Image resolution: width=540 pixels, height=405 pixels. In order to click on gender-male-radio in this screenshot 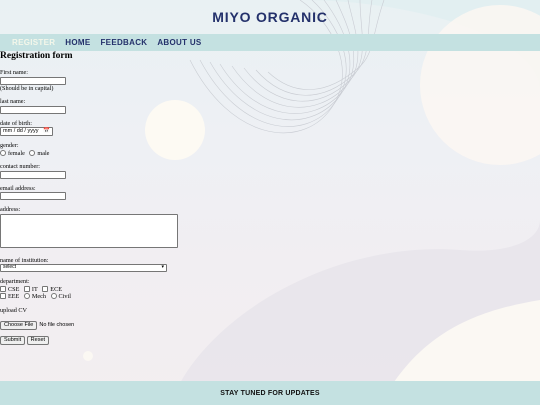, I will do `click(32, 152)`.